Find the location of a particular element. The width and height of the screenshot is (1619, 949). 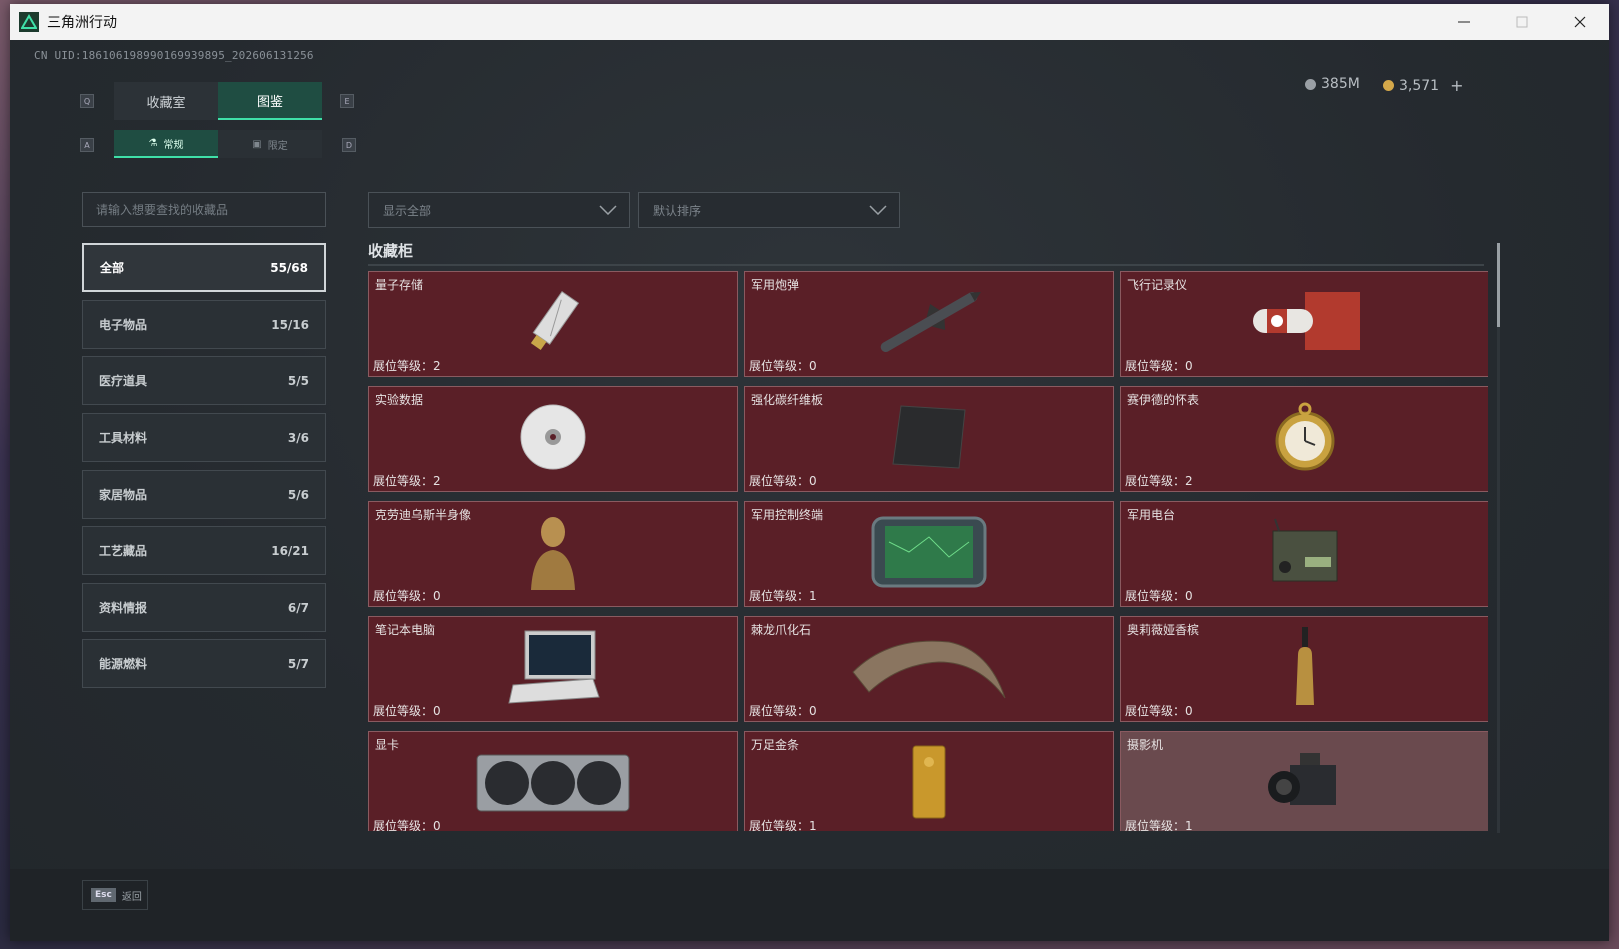

category-electronics: 电子物品 15/16 is located at coordinates (204, 324).